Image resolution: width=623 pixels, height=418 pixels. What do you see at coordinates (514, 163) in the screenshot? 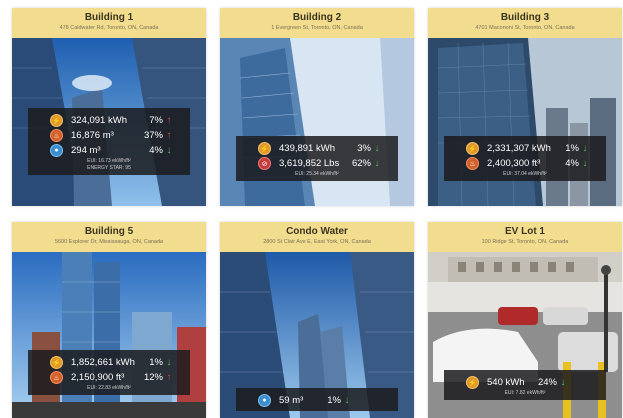
I see `metric-value: 2,400,300 ft³` at bounding box center [514, 163].